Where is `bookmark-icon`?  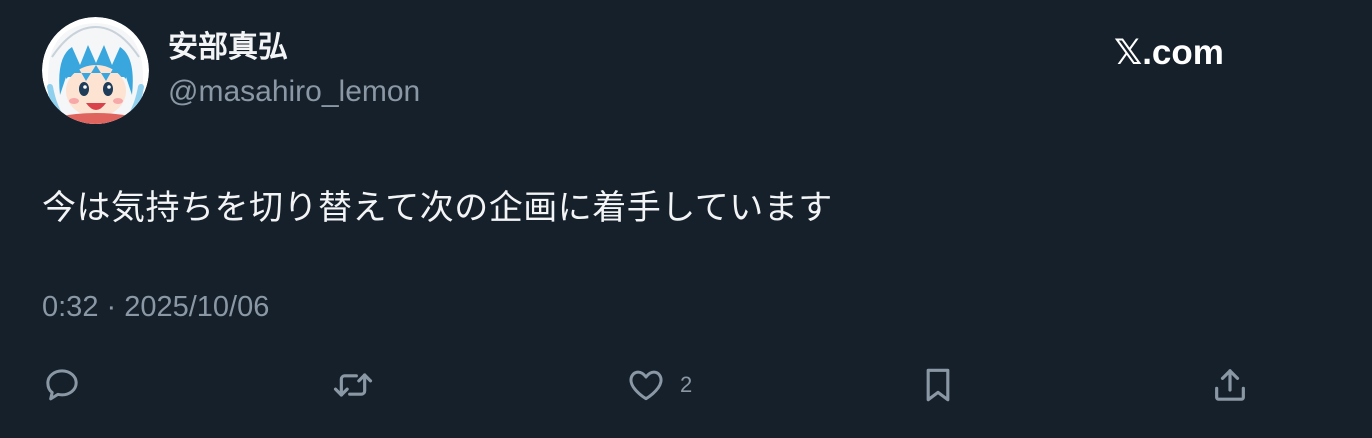 bookmark-icon is located at coordinates (938, 385).